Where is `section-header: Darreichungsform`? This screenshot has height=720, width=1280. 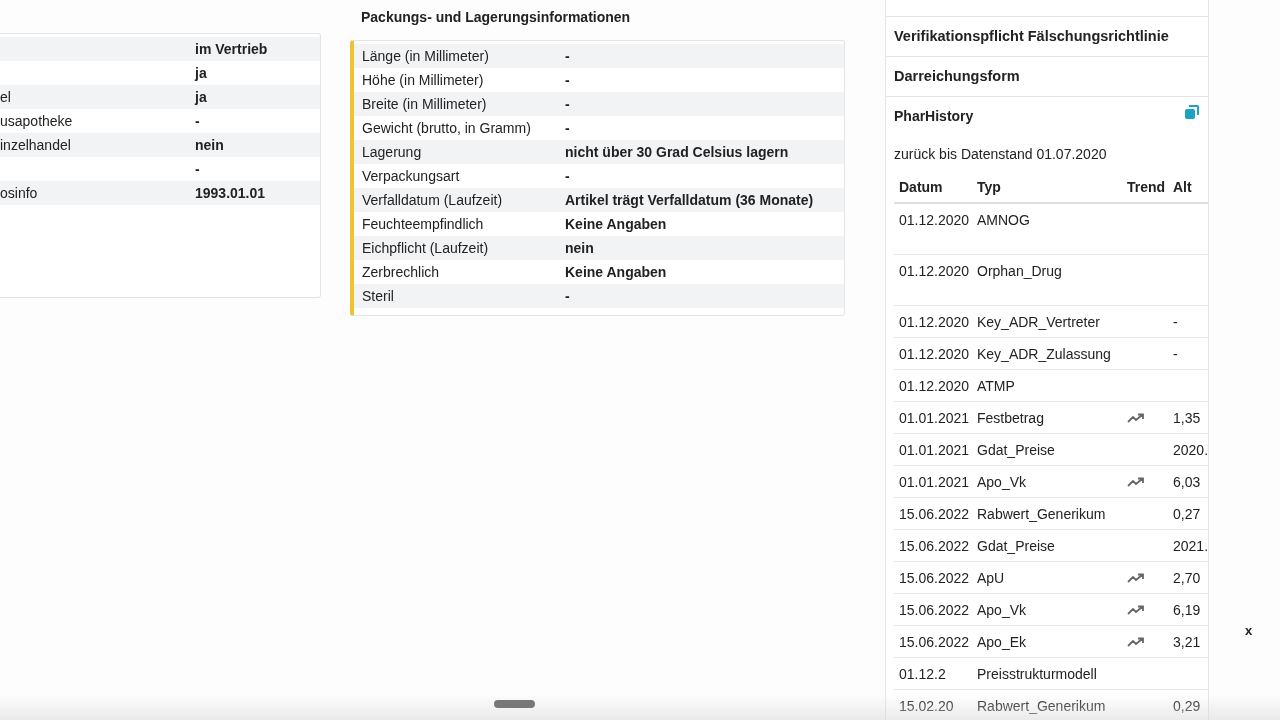 section-header: Darreichungsform is located at coordinates (1047, 77).